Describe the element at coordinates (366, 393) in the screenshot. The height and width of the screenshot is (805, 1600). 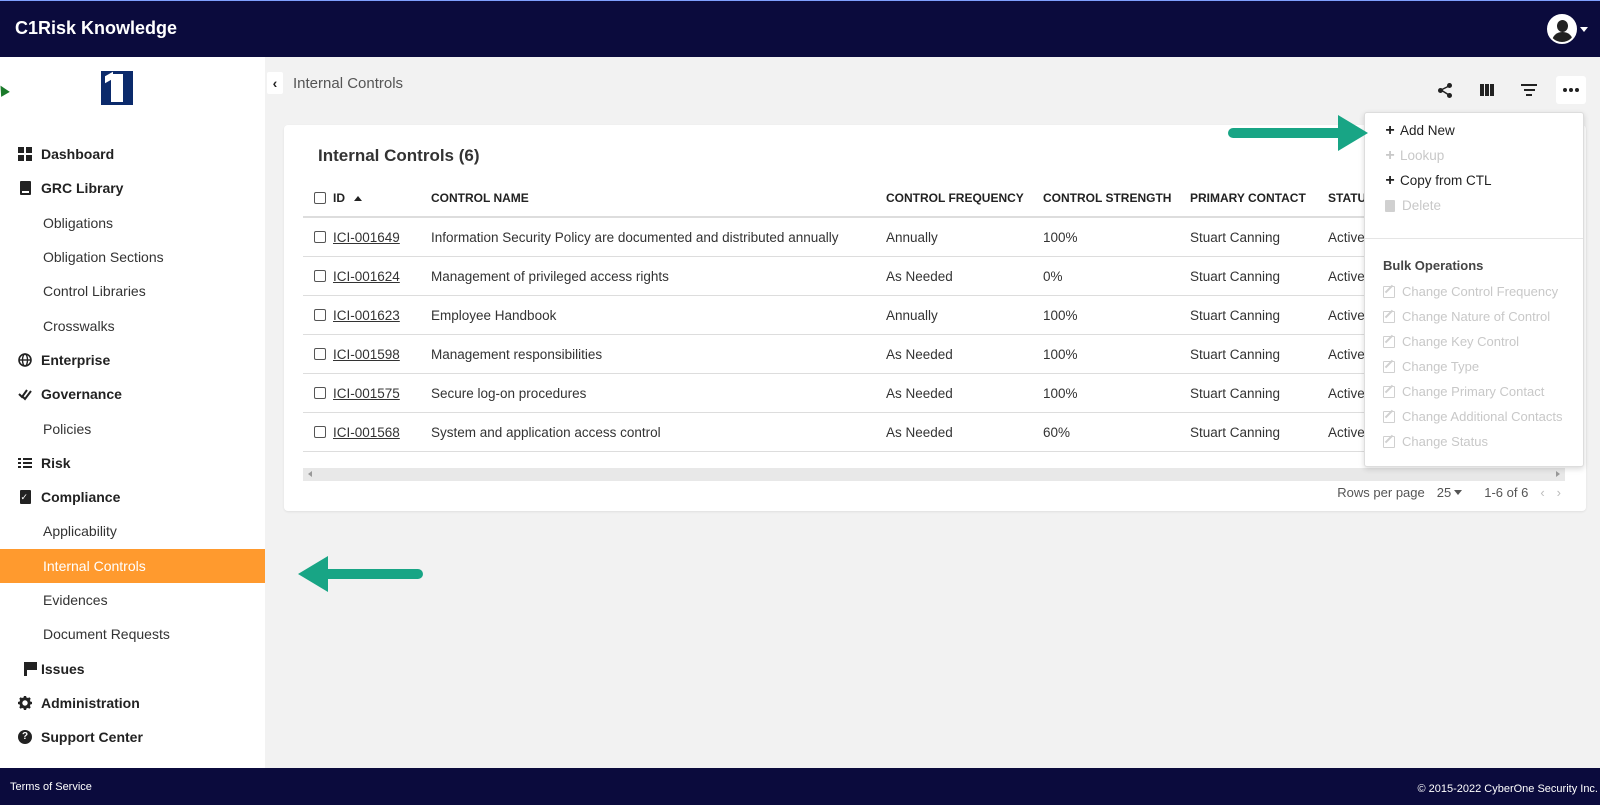
I see `control-id-link: ICI-001575` at that location.